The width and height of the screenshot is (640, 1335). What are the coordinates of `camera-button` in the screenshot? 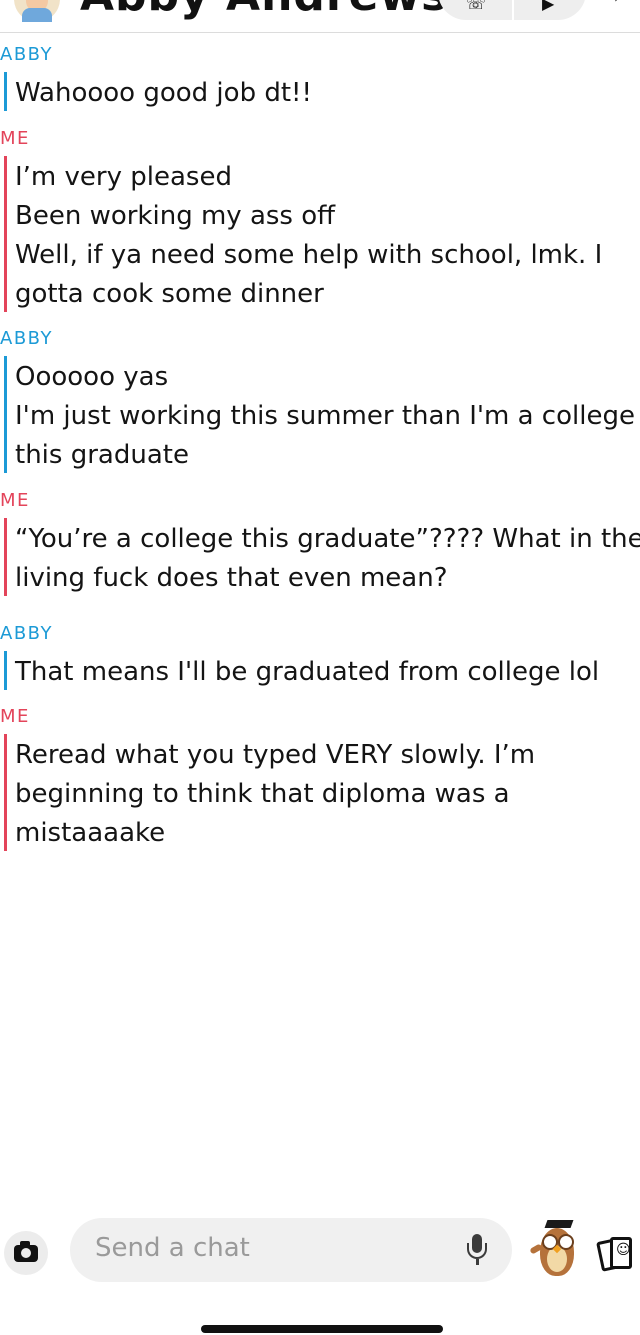 It's located at (26, 1253).